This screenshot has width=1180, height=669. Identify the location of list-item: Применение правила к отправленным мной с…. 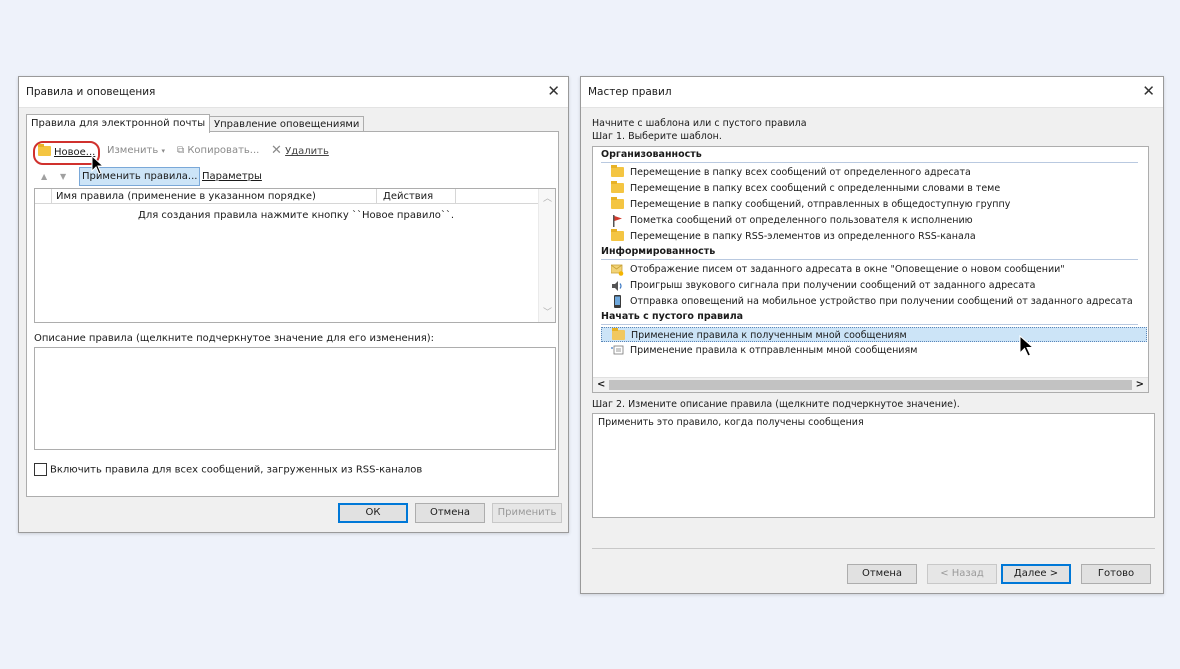
(874, 350).